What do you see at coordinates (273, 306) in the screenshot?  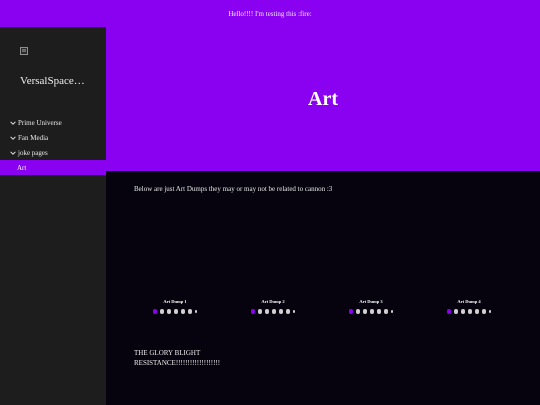 I see `gallery-art-dump-2: Art Dump 2` at bounding box center [273, 306].